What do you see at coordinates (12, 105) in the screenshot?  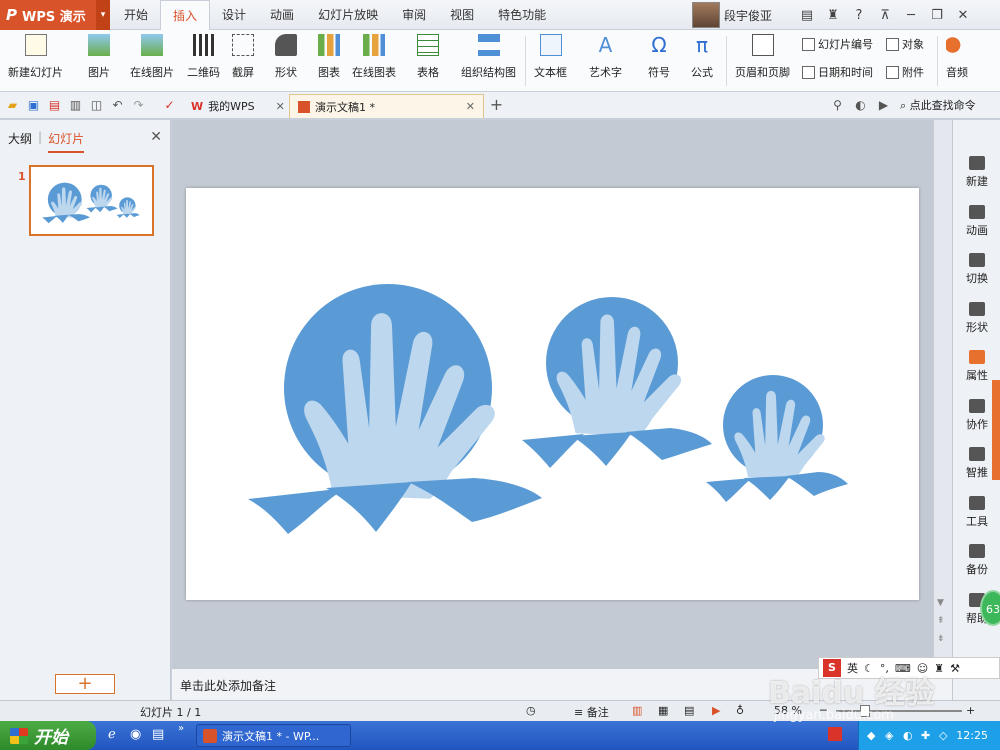 I see `open-folder-icon: ▰` at bounding box center [12, 105].